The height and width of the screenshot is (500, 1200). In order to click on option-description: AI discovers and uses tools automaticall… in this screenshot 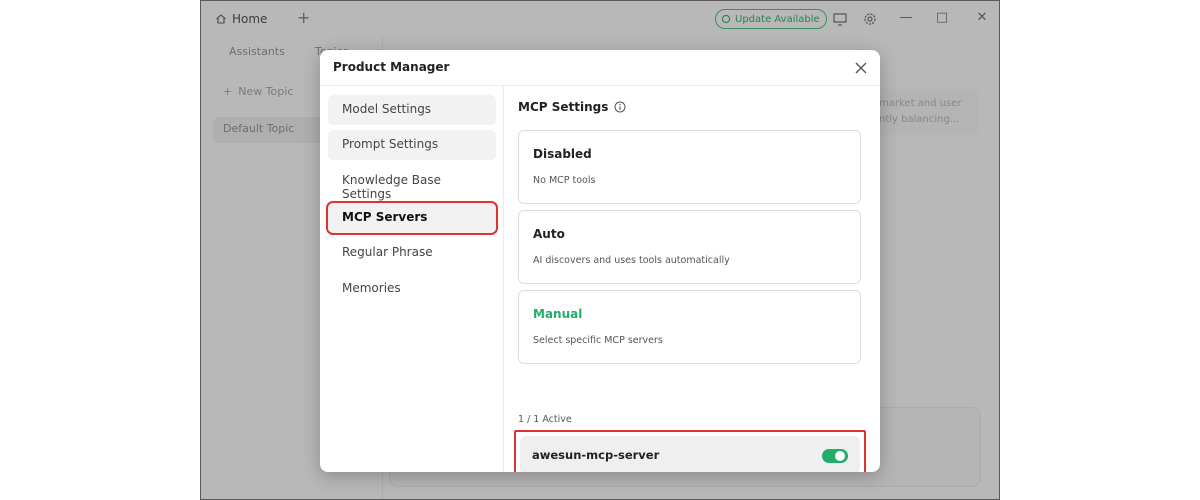, I will do `click(631, 260)`.